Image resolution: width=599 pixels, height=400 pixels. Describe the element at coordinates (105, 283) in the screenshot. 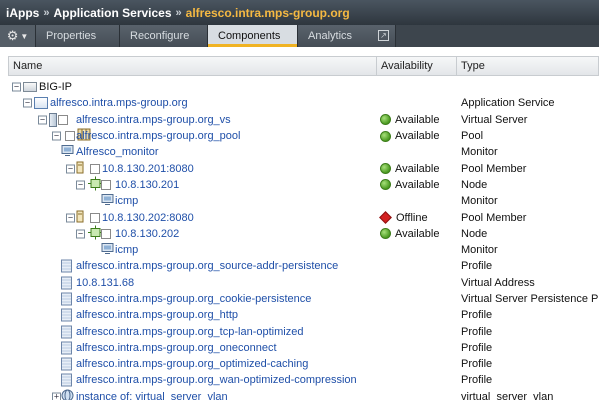

I see `tree-item-label: 10.8.131.68` at that location.